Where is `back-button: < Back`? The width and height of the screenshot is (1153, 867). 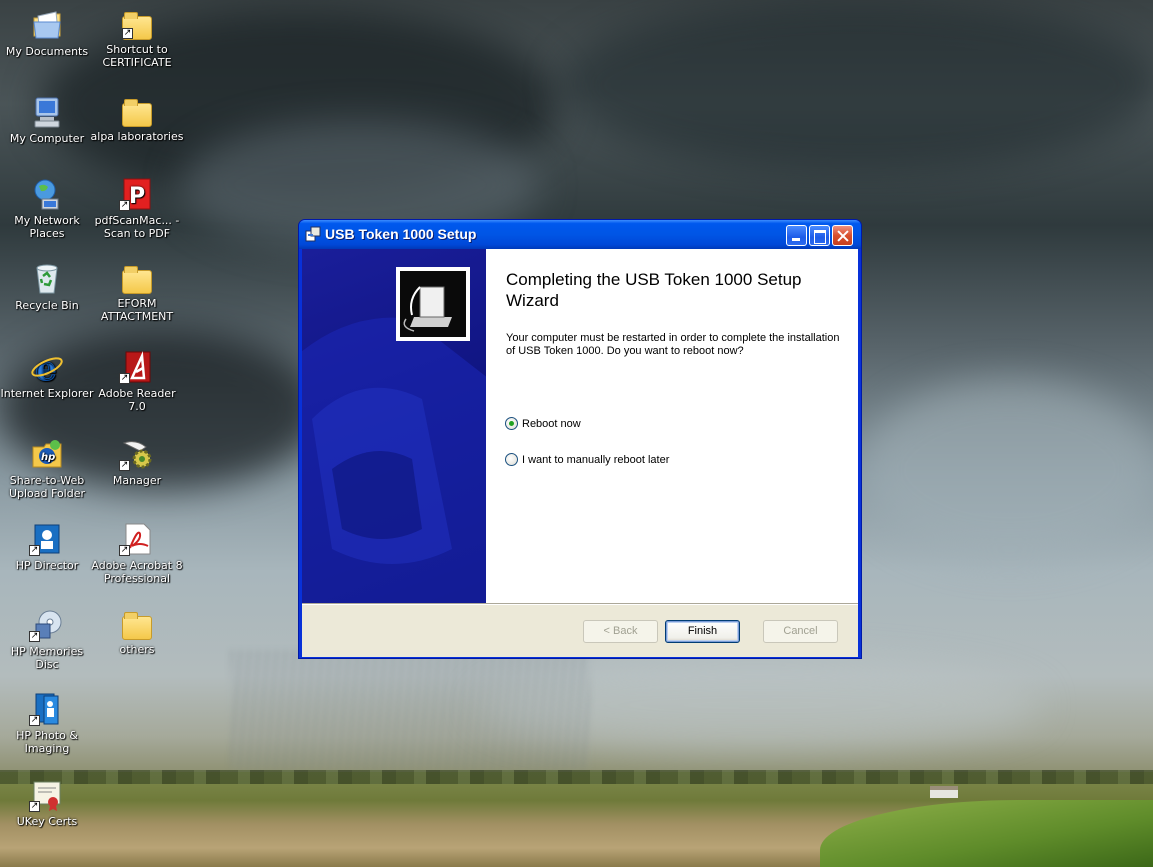 back-button: < Back is located at coordinates (620, 631).